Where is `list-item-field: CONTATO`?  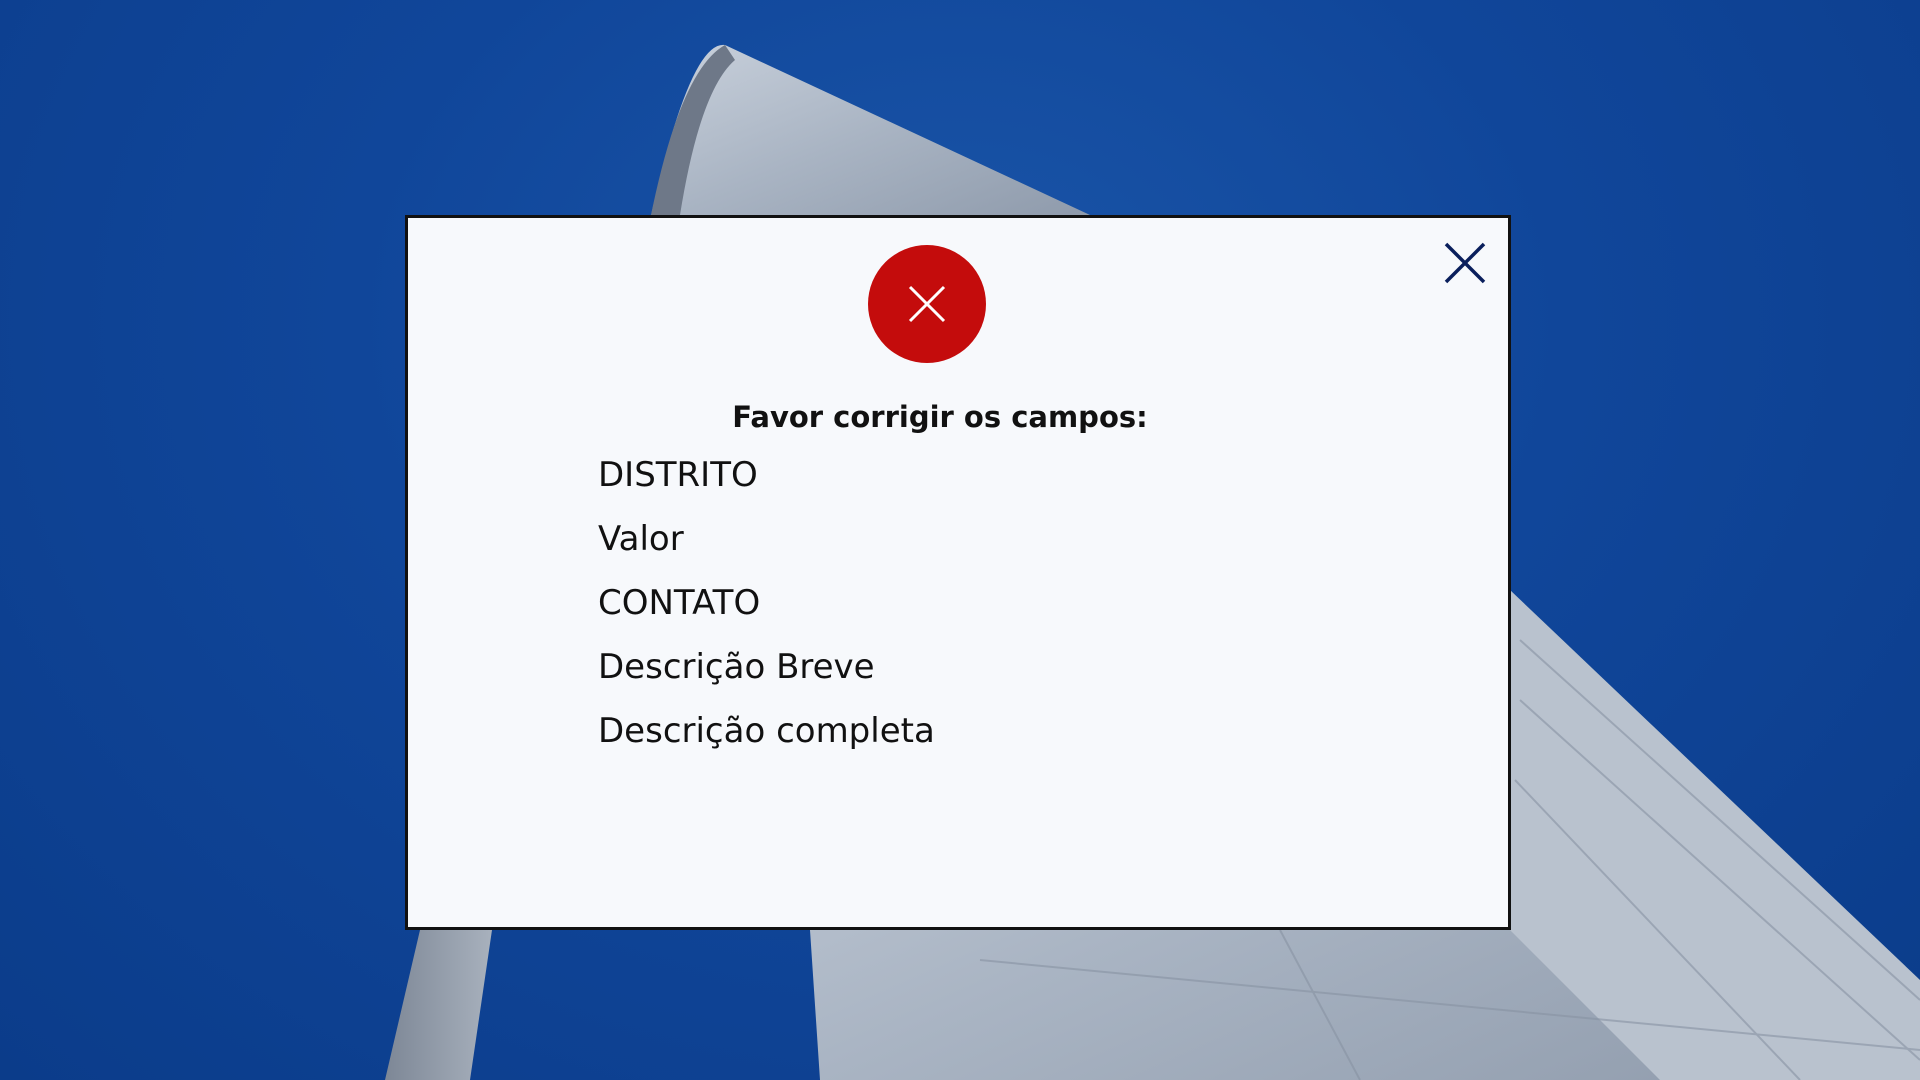
list-item-field: CONTATO is located at coordinates (679, 603).